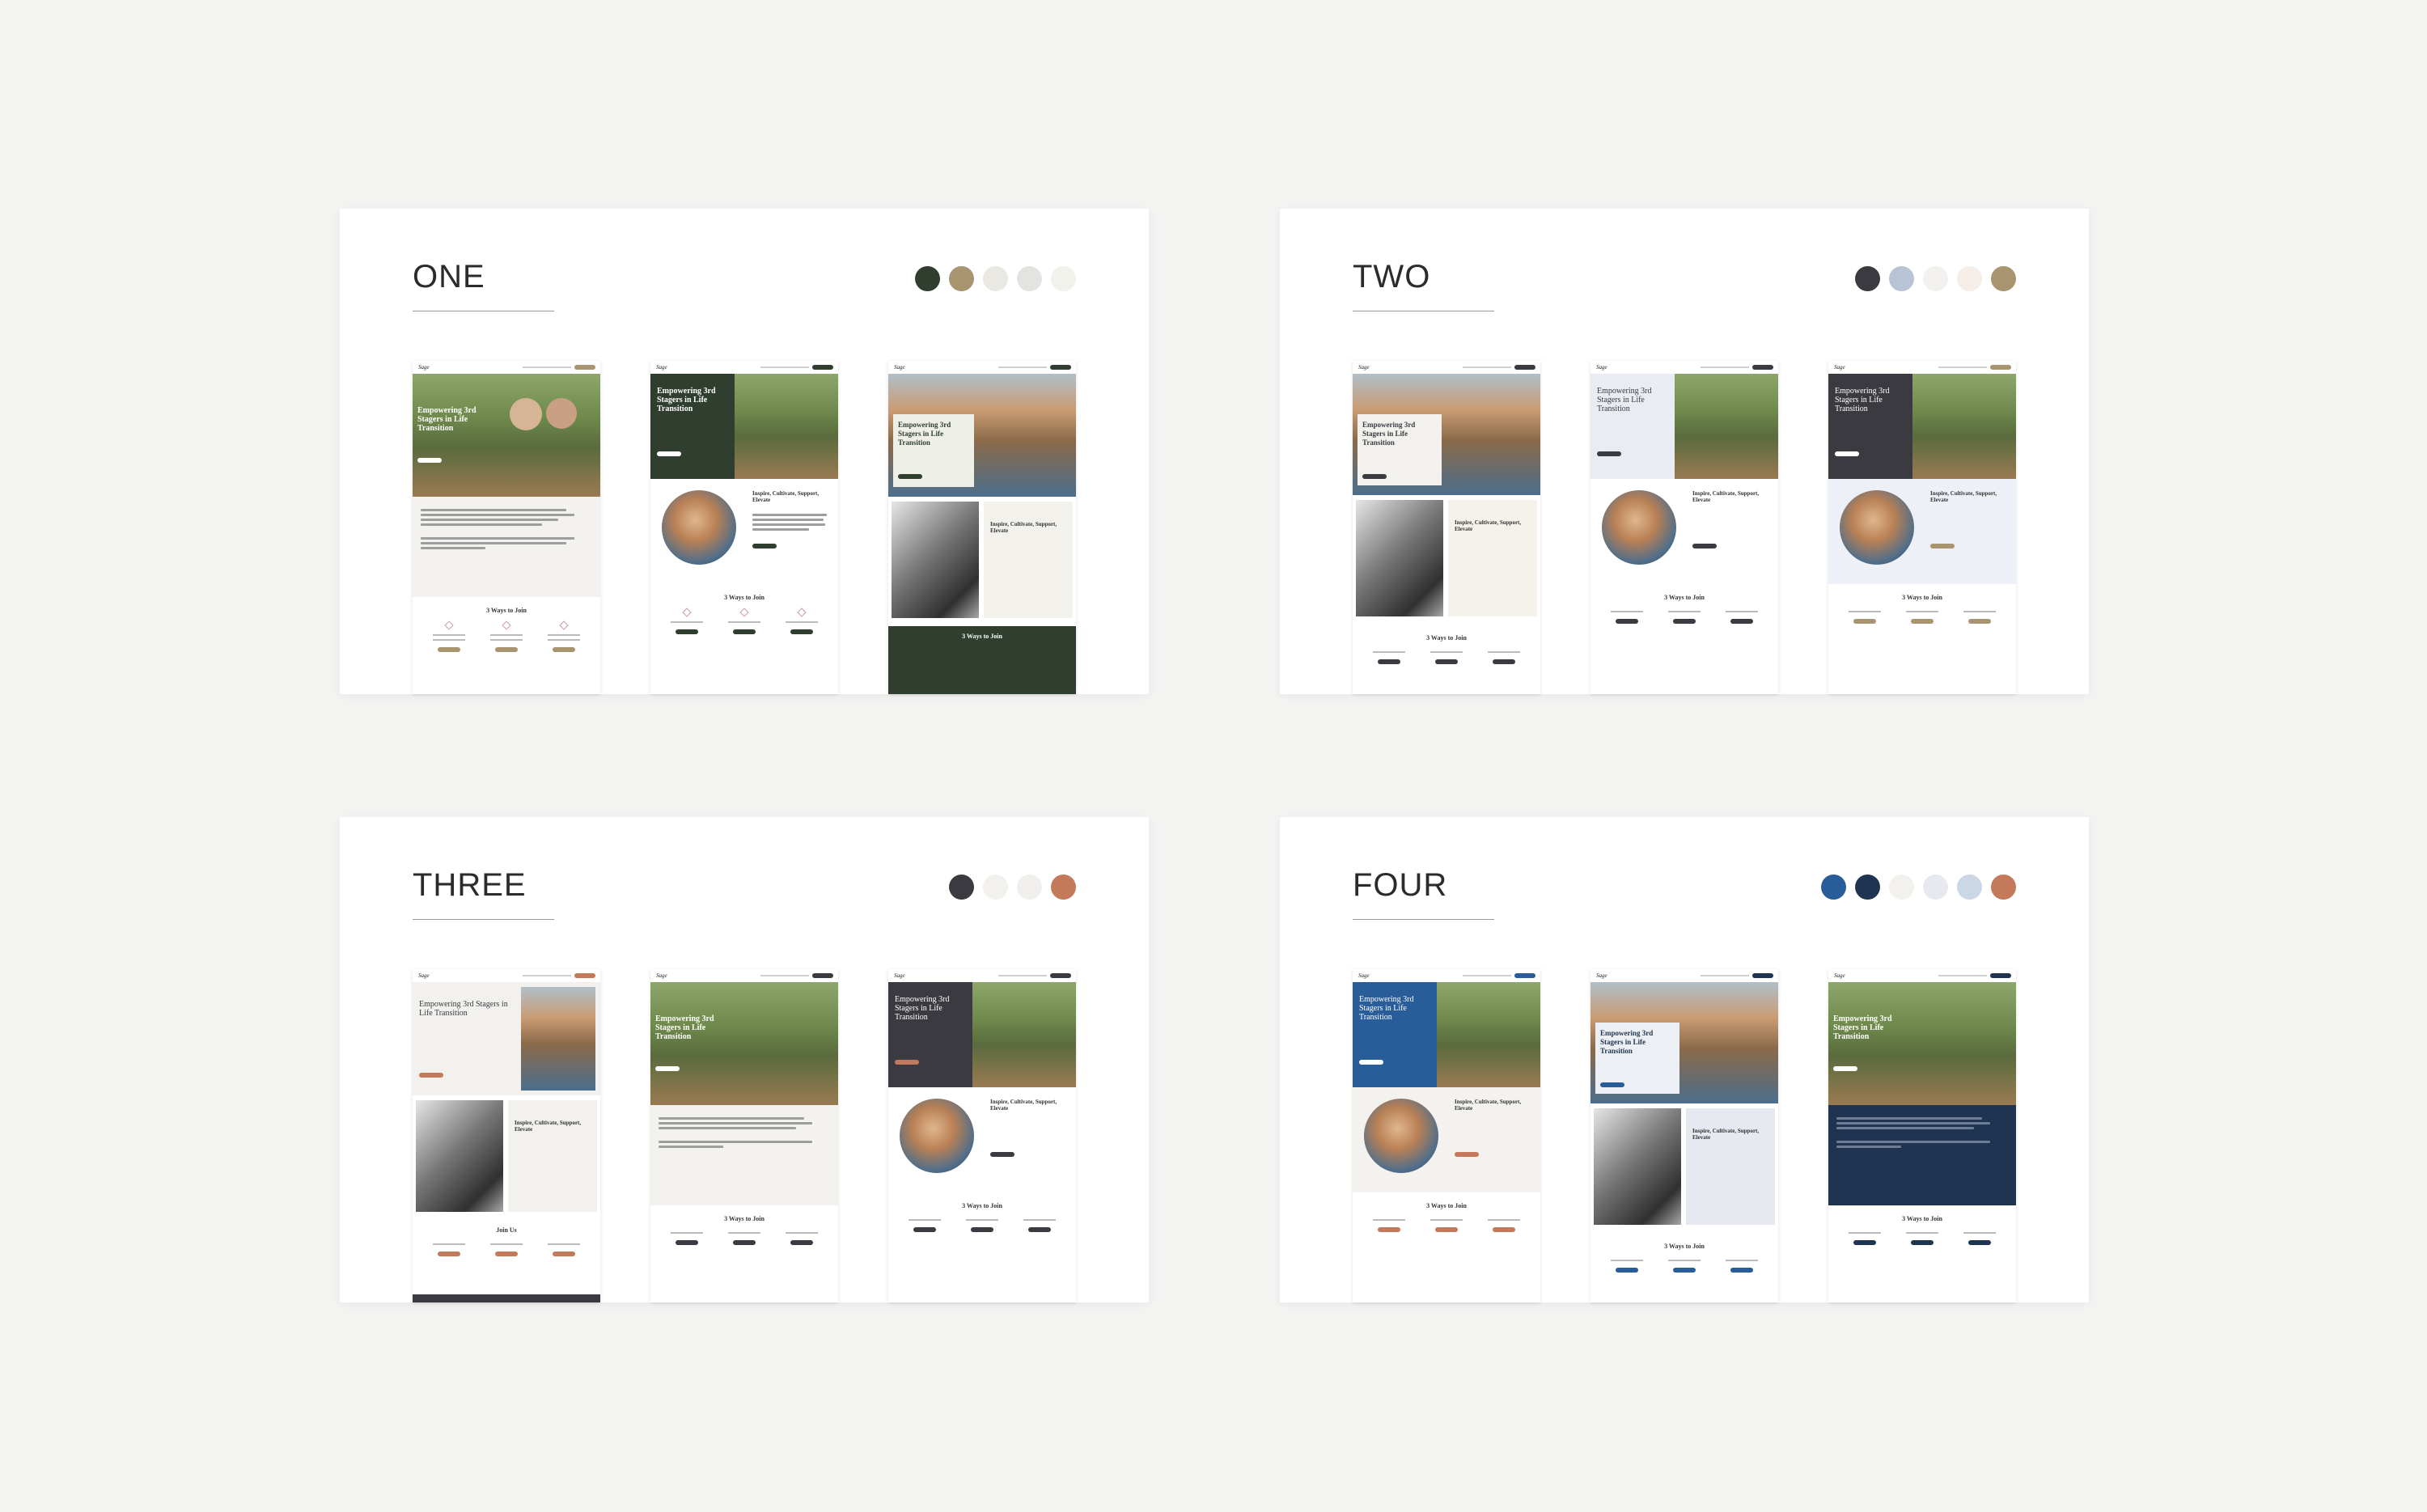 The image size is (2427, 1512). What do you see at coordinates (982, 660) in the screenshot?
I see `mock-ways-dark: 3 Ways to Join` at bounding box center [982, 660].